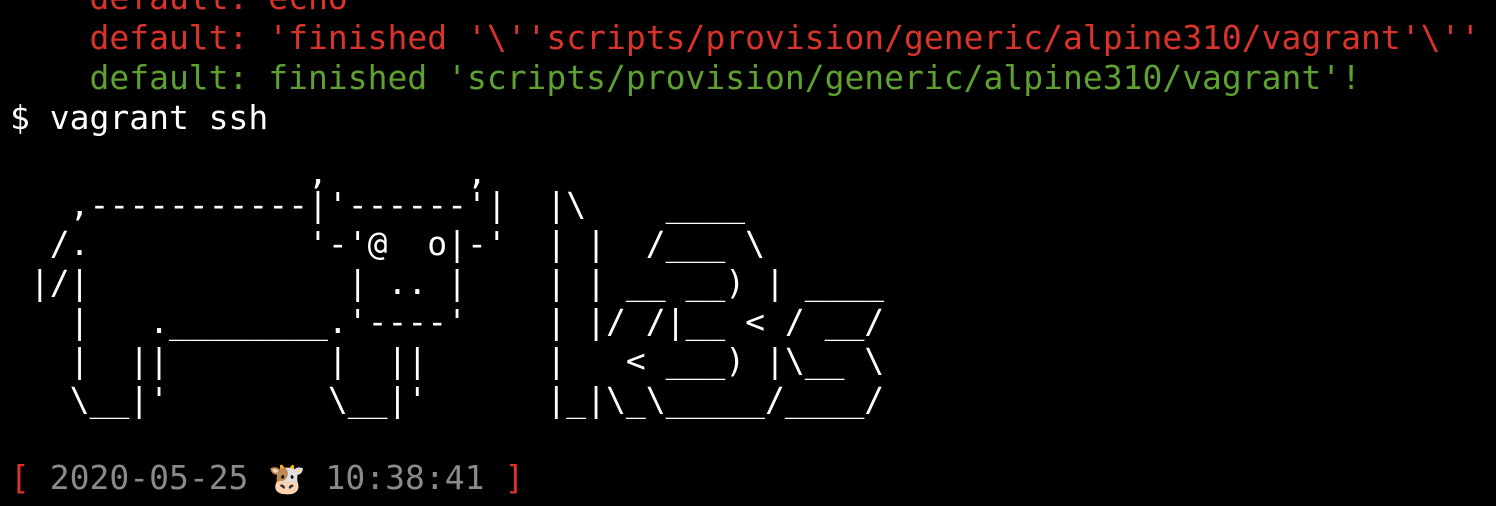 The width and height of the screenshot is (1496, 506). What do you see at coordinates (149, 477) in the screenshot?
I see `prompt-date: 2020-05-25` at bounding box center [149, 477].